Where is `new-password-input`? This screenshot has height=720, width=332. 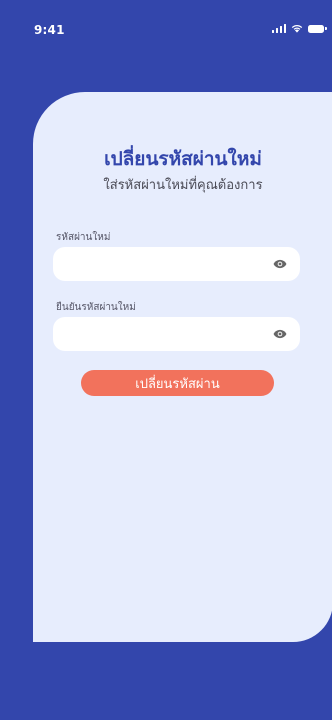 new-password-input is located at coordinates (165, 264).